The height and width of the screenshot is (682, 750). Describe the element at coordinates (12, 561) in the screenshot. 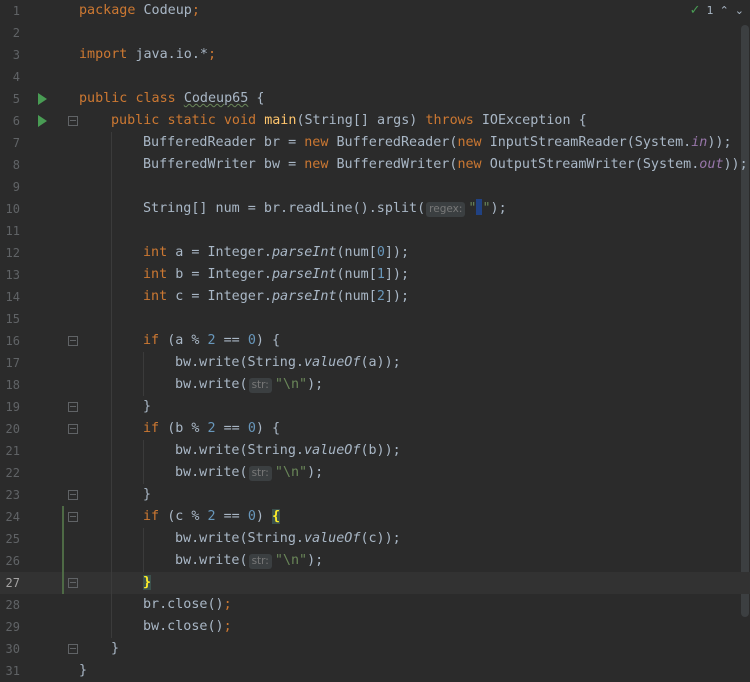

I see `line-number: 26` at that location.